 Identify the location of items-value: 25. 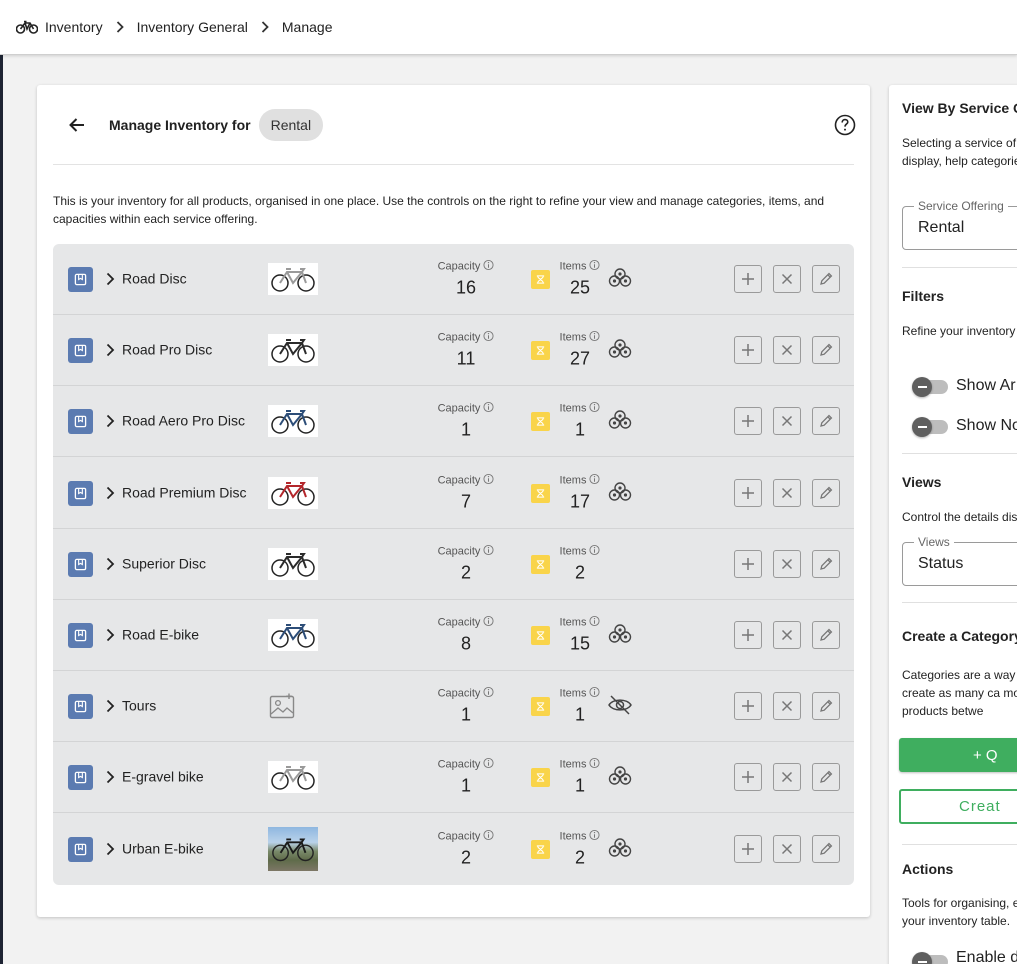
(580, 287).